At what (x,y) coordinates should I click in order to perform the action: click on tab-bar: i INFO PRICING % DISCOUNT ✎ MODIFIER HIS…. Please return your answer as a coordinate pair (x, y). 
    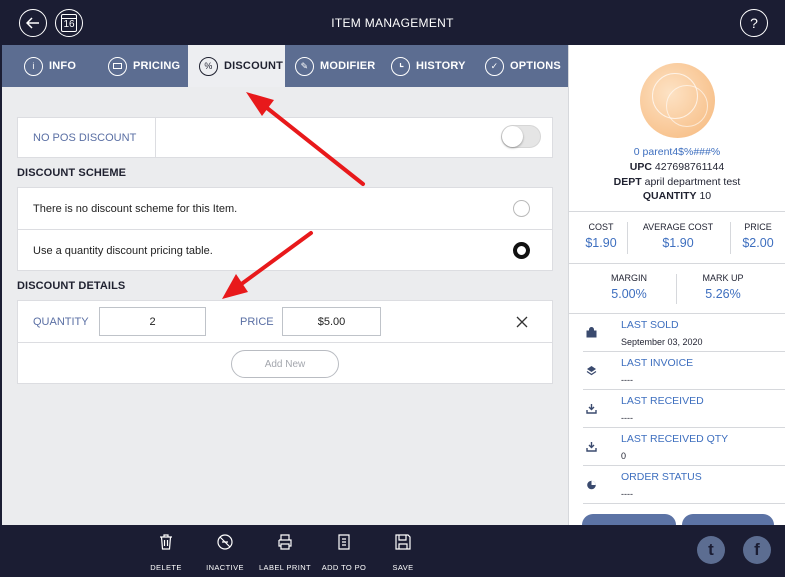
    Looking at the image, I should click on (285, 66).